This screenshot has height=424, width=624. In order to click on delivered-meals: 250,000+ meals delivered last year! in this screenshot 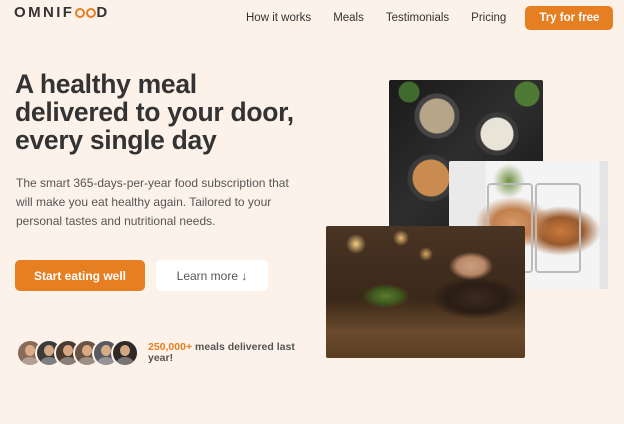, I will do `click(157, 353)`.